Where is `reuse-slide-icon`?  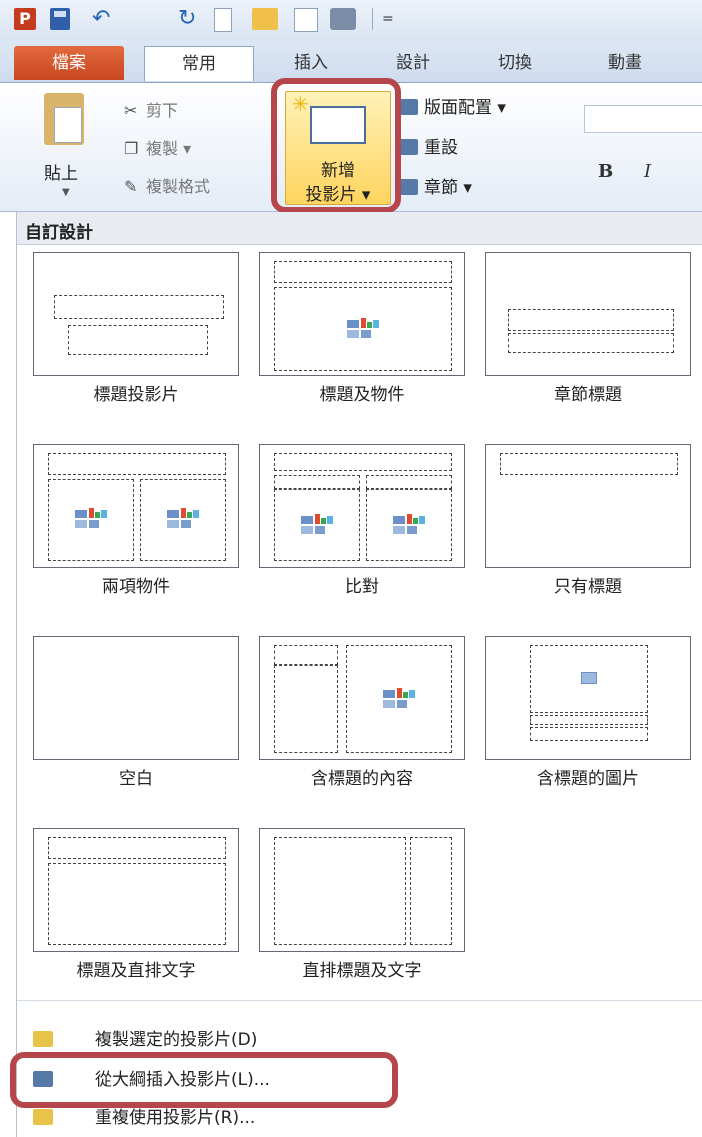 reuse-slide-icon is located at coordinates (43, 1117).